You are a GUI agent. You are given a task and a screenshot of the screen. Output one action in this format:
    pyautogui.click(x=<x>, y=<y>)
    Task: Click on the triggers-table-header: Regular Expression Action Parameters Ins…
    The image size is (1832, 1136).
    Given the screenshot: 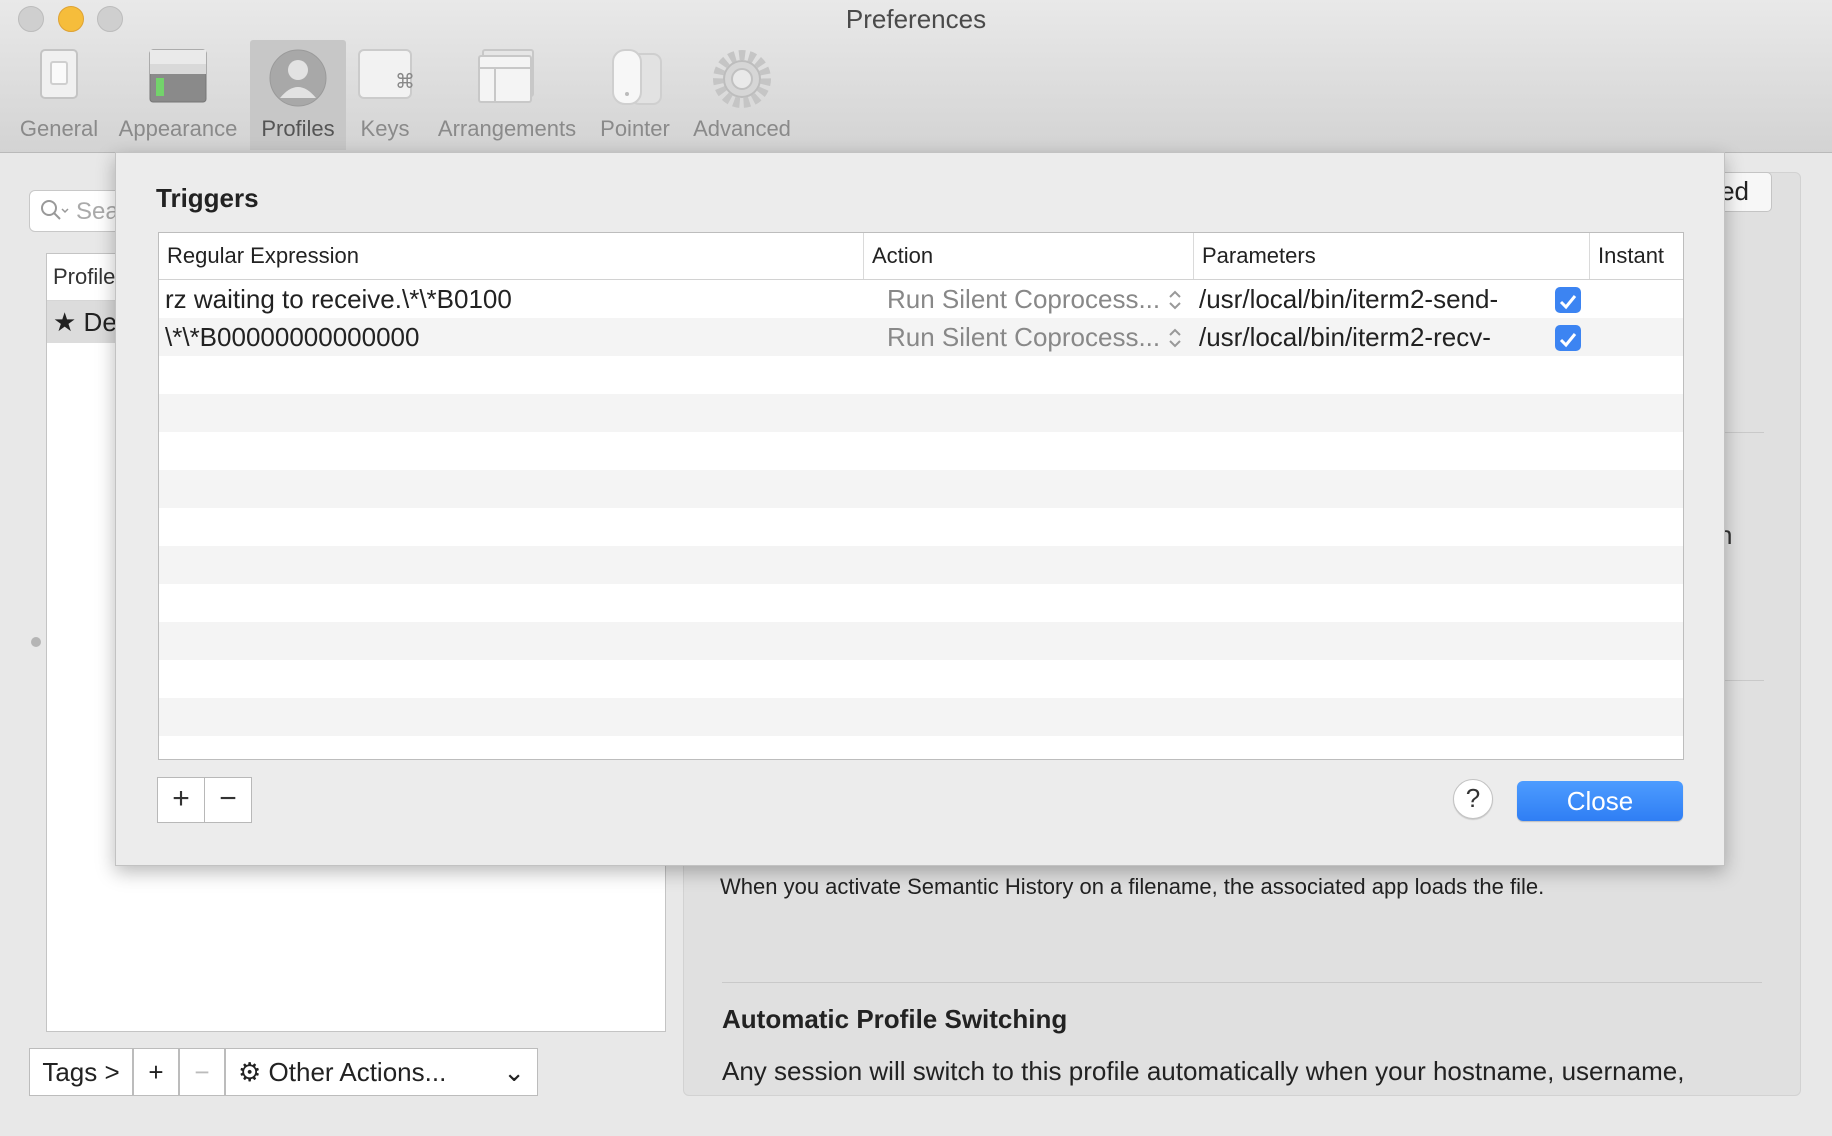 What is the action you would take?
    pyautogui.click(x=921, y=256)
    